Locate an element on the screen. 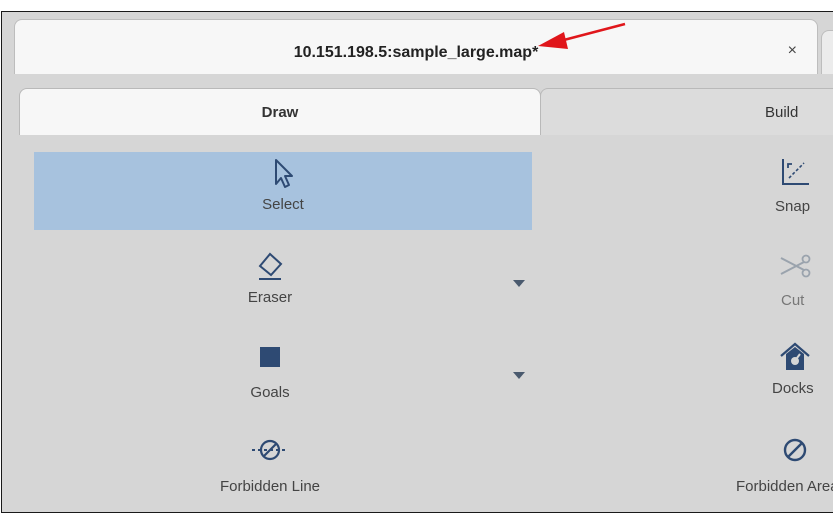 This screenshot has width=833, height=513. forbidden-area-icon is located at coordinates (795, 450).